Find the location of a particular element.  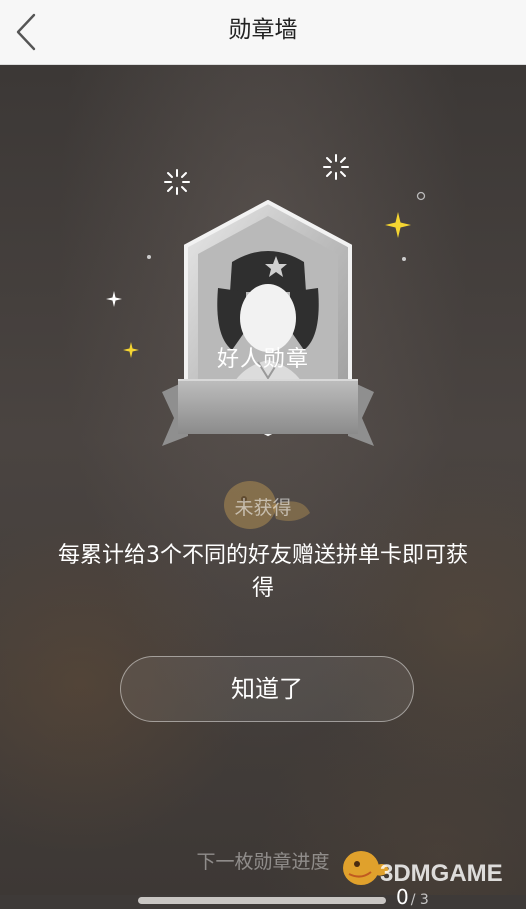

nav-header: 勋章墙 is located at coordinates (263, 32).